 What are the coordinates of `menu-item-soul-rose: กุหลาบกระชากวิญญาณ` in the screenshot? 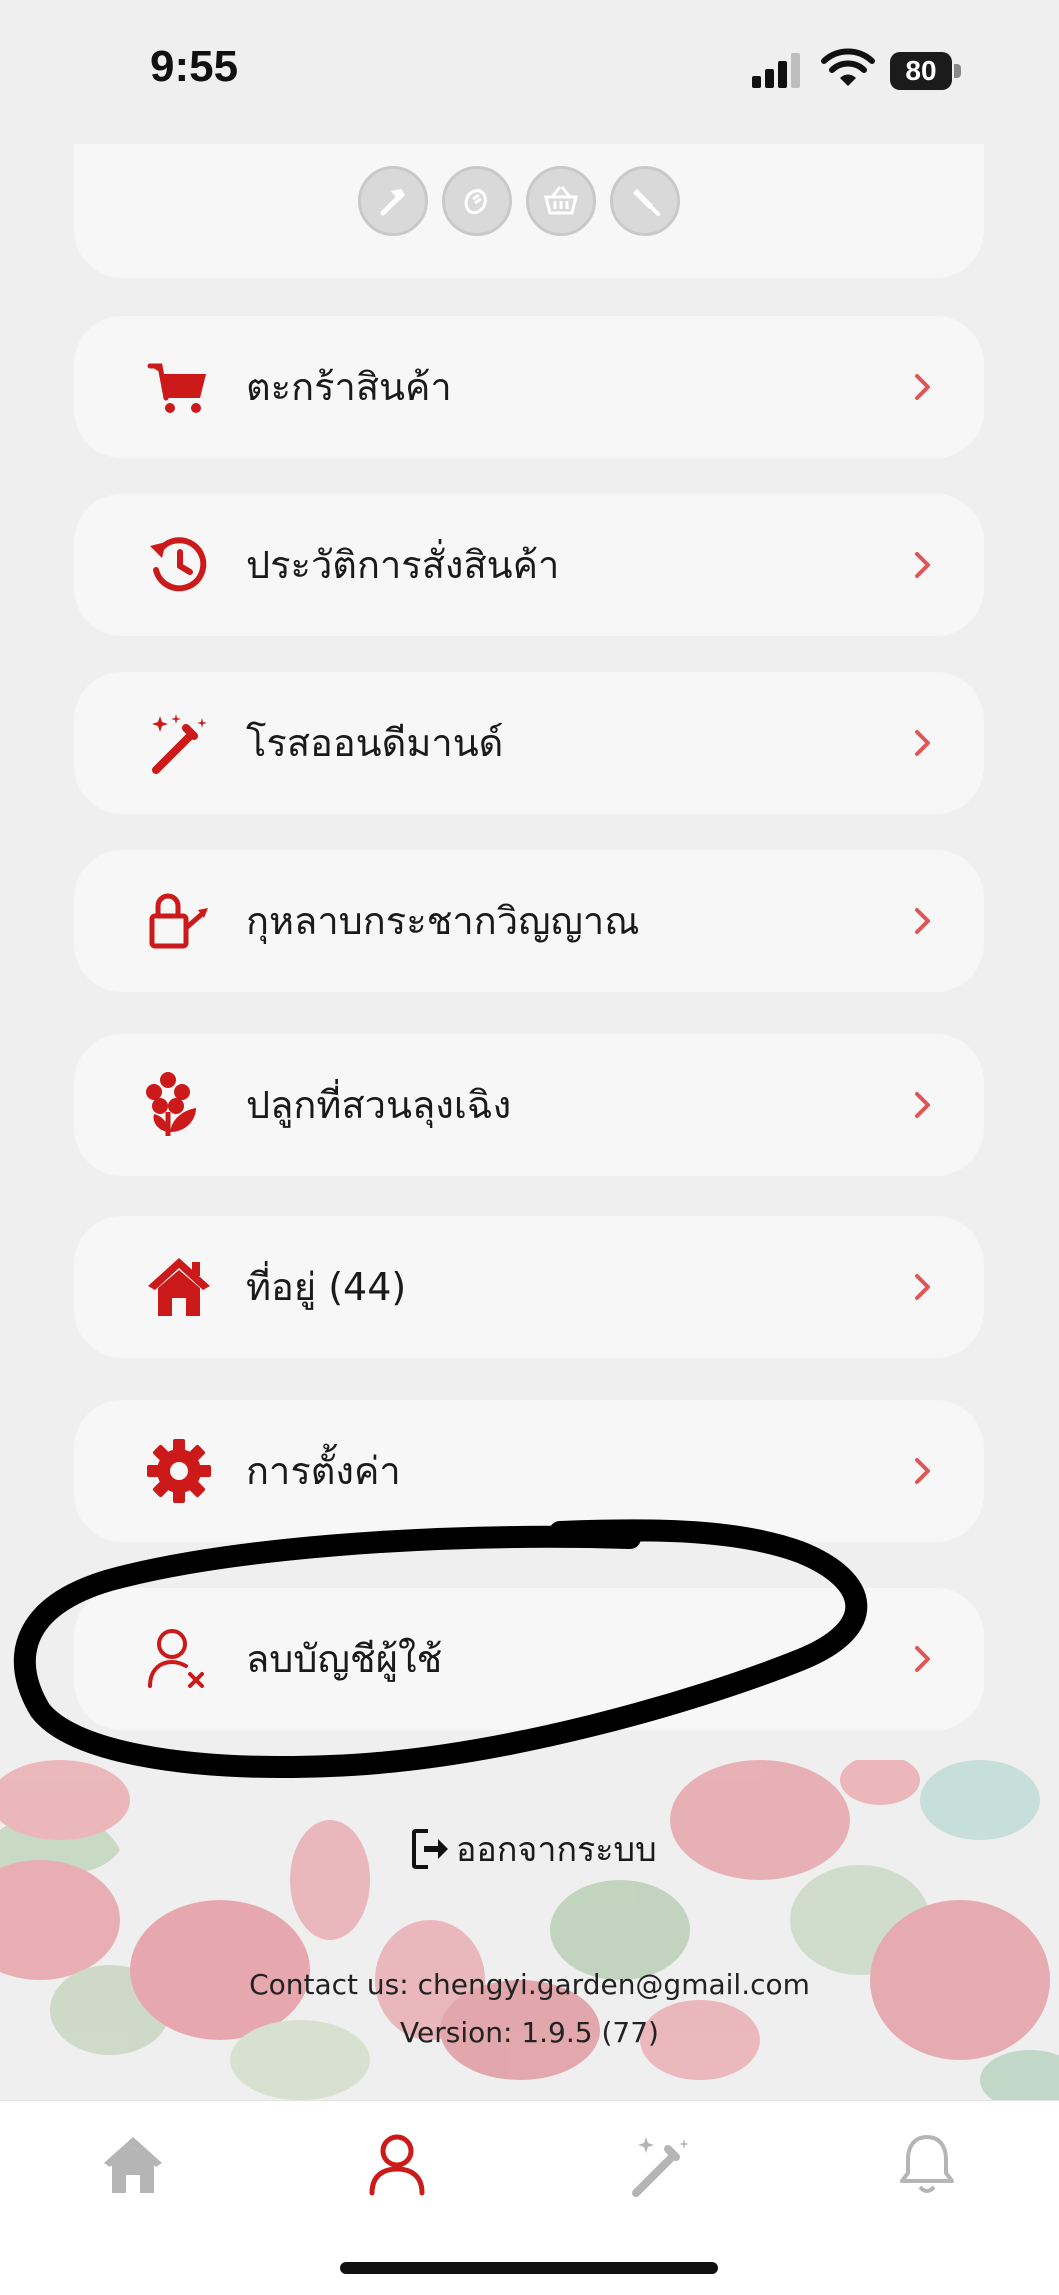 It's located at (529, 921).